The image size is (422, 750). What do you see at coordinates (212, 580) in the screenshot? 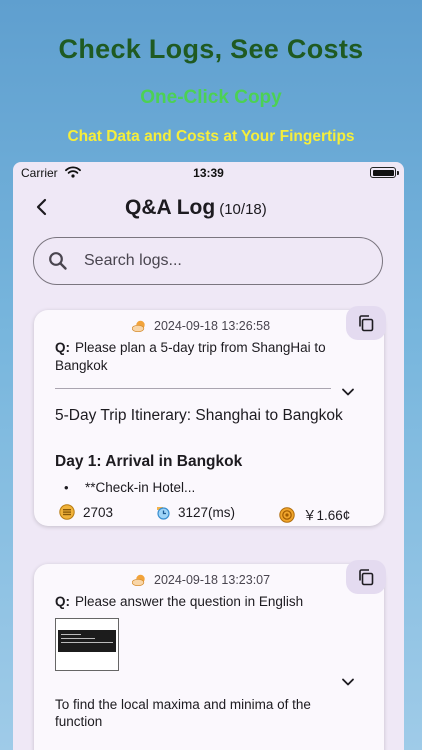
I see `log-timestamp-text: 2024-09-18 13:23:07` at bounding box center [212, 580].